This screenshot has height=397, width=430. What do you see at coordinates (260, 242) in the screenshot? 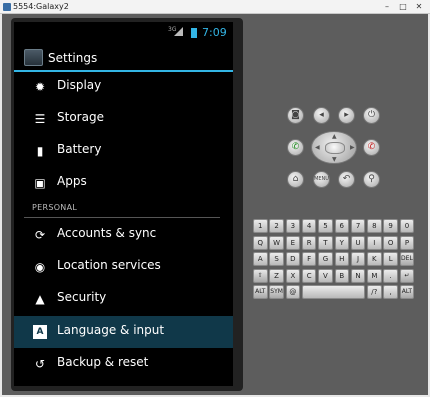
I see `key-q: Q` at bounding box center [260, 242].